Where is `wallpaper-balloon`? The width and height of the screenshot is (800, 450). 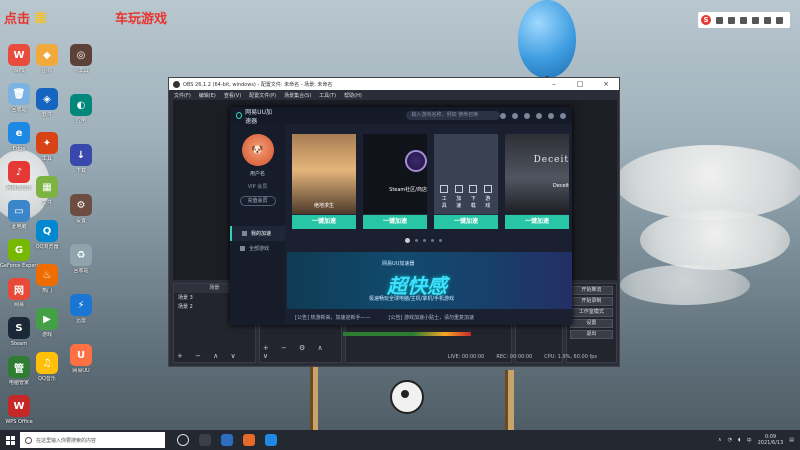 wallpaper-balloon is located at coordinates (547, 39).